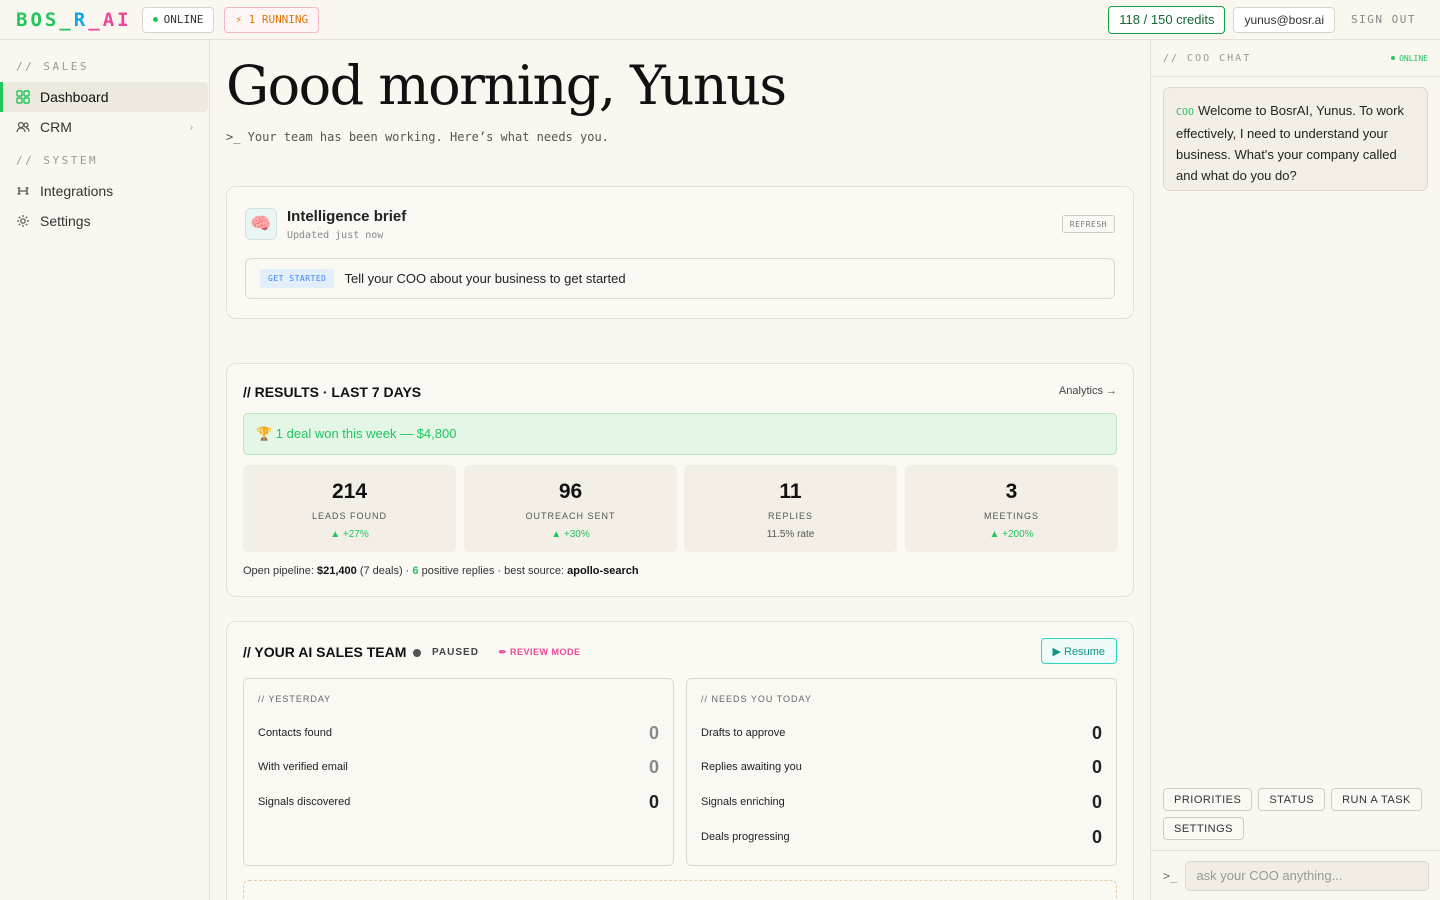 This screenshot has height=900, width=1440. I want to click on sidebar-item-dashboard: Dashboard, so click(104, 97).